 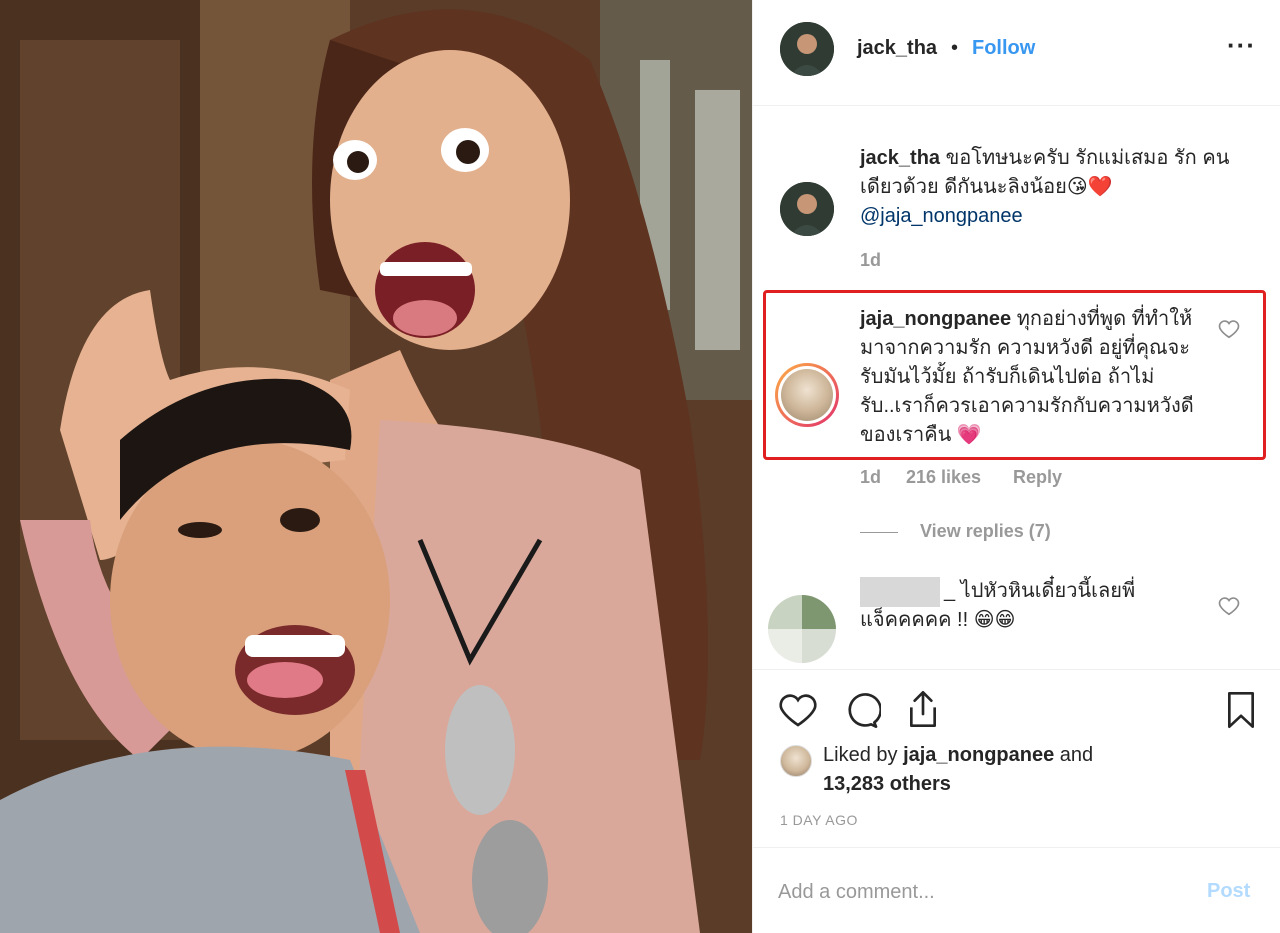 I want to click on view-replies-button: View replies (7), so click(x=955, y=531).